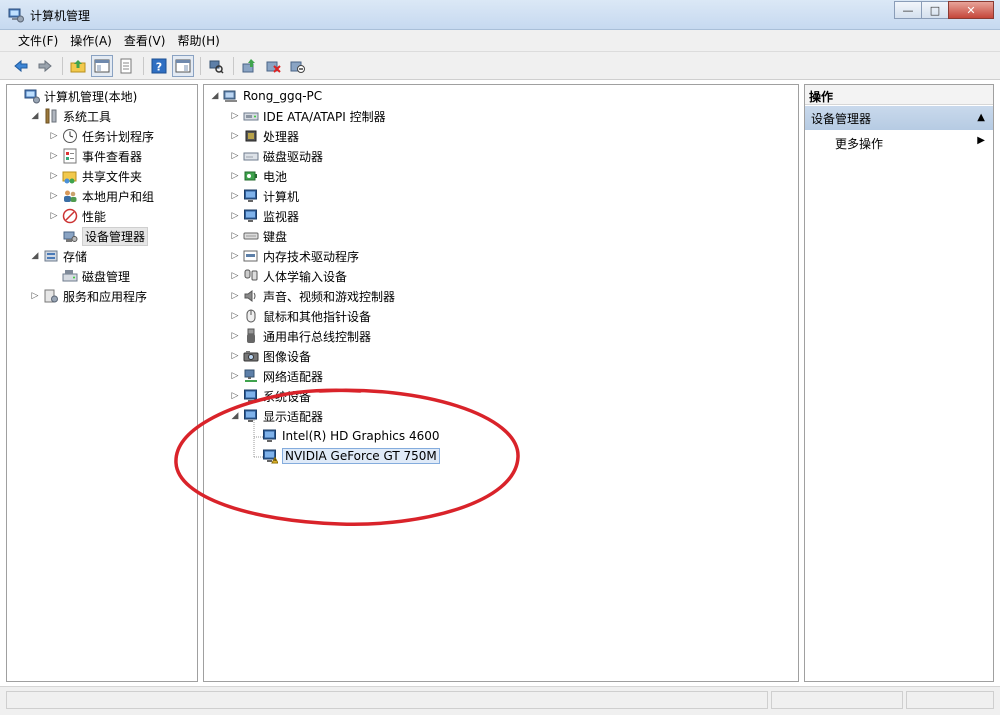 This screenshot has height=715, width=1000. I want to click on disable-device-button, so click(297, 66).